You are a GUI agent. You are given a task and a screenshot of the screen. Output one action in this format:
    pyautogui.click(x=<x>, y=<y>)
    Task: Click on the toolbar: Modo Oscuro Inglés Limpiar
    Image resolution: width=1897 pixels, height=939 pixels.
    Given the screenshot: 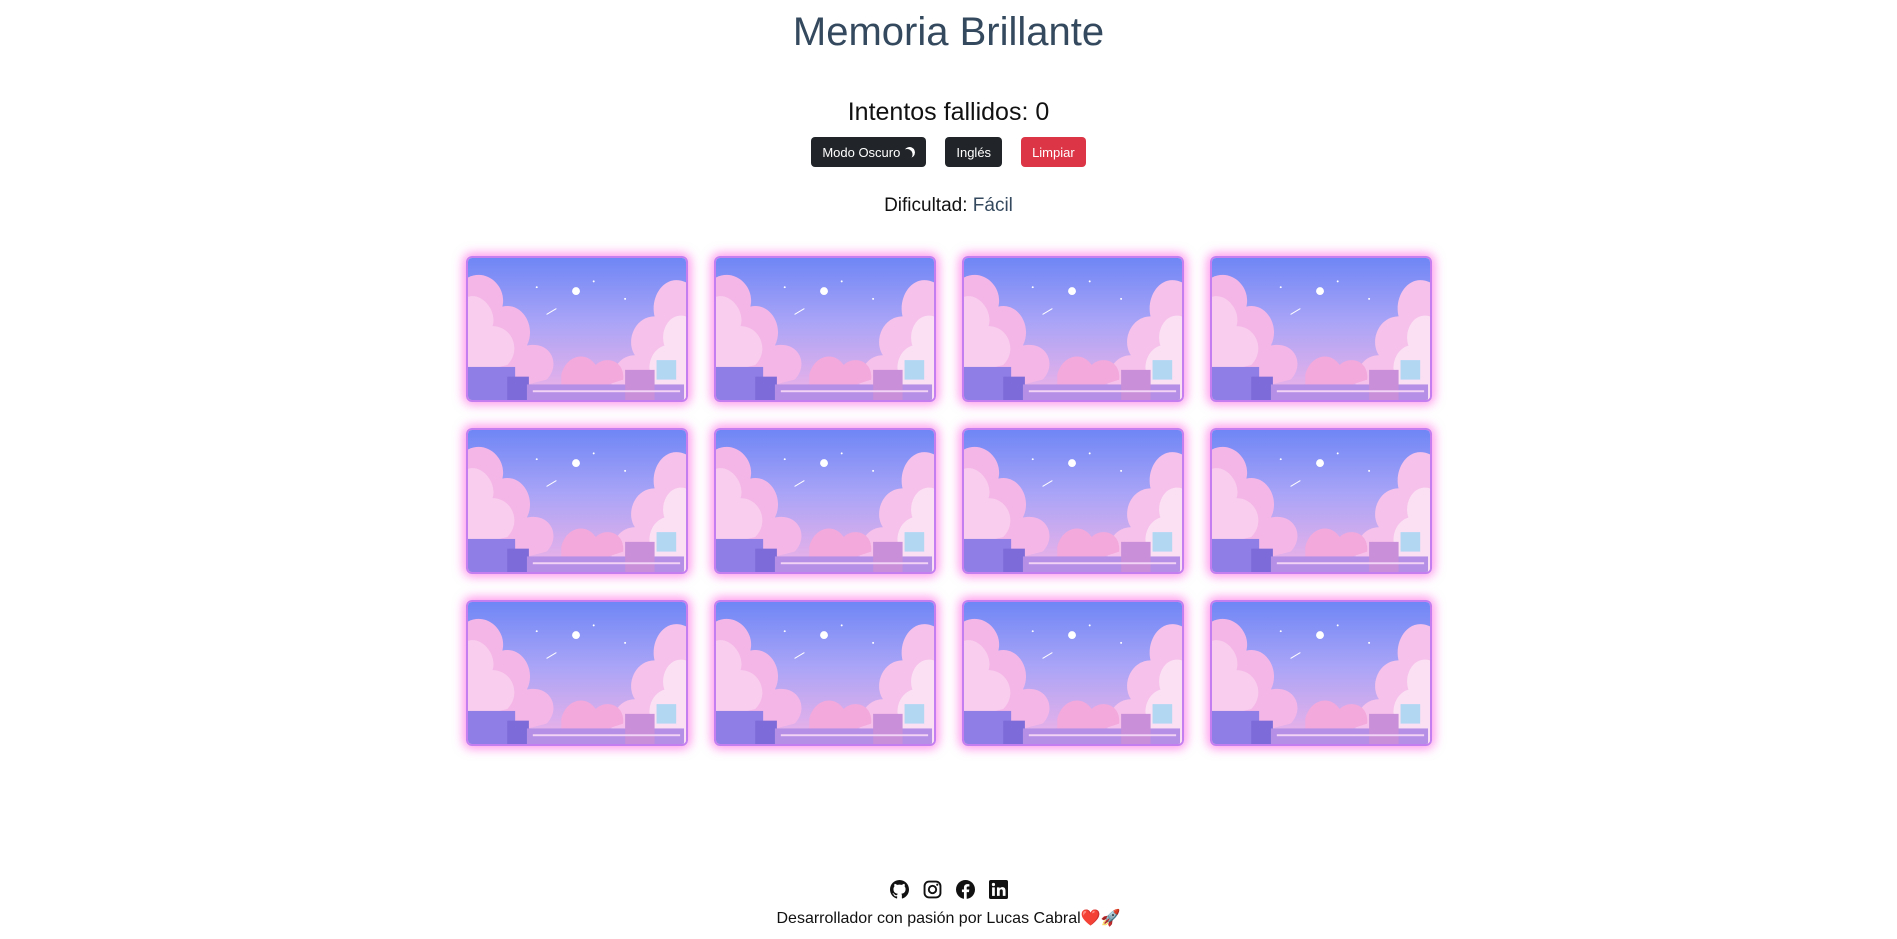 What is the action you would take?
    pyautogui.click(x=948, y=152)
    